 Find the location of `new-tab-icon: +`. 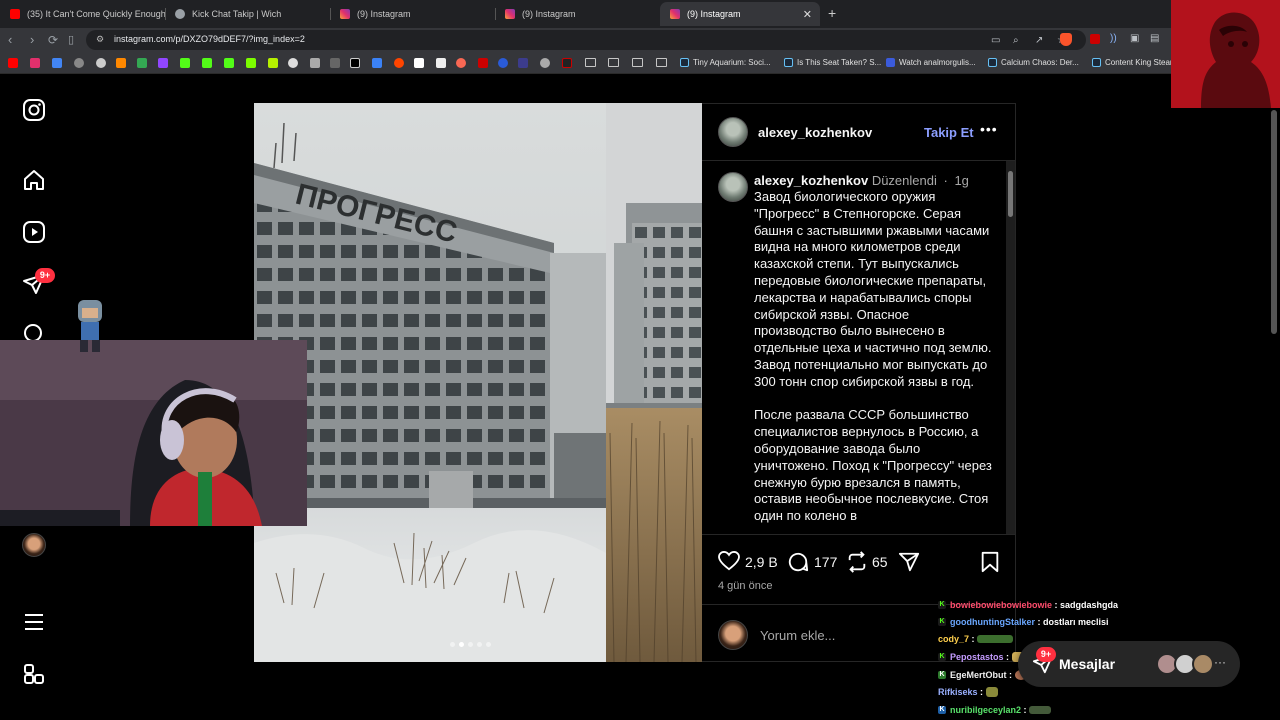

new-tab-icon: + is located at coordinates (832, 13).